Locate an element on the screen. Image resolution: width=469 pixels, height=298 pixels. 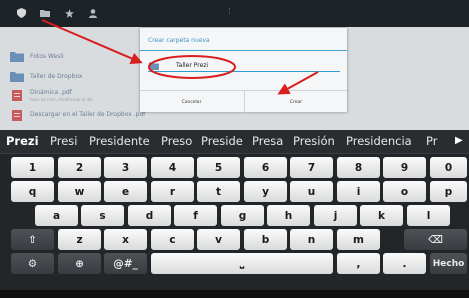
key-u: u is located at coordinates (311, 191).